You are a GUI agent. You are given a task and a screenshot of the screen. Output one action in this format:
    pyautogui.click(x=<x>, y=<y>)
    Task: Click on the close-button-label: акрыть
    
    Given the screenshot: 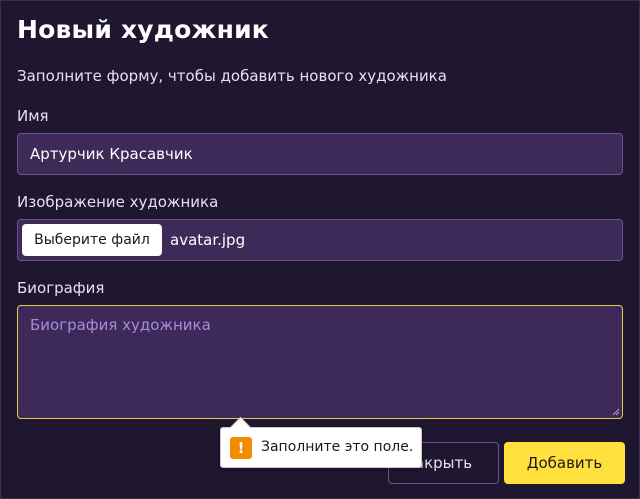 What is the action you would take?
    pyautogui.click(x=443, y=463)
    